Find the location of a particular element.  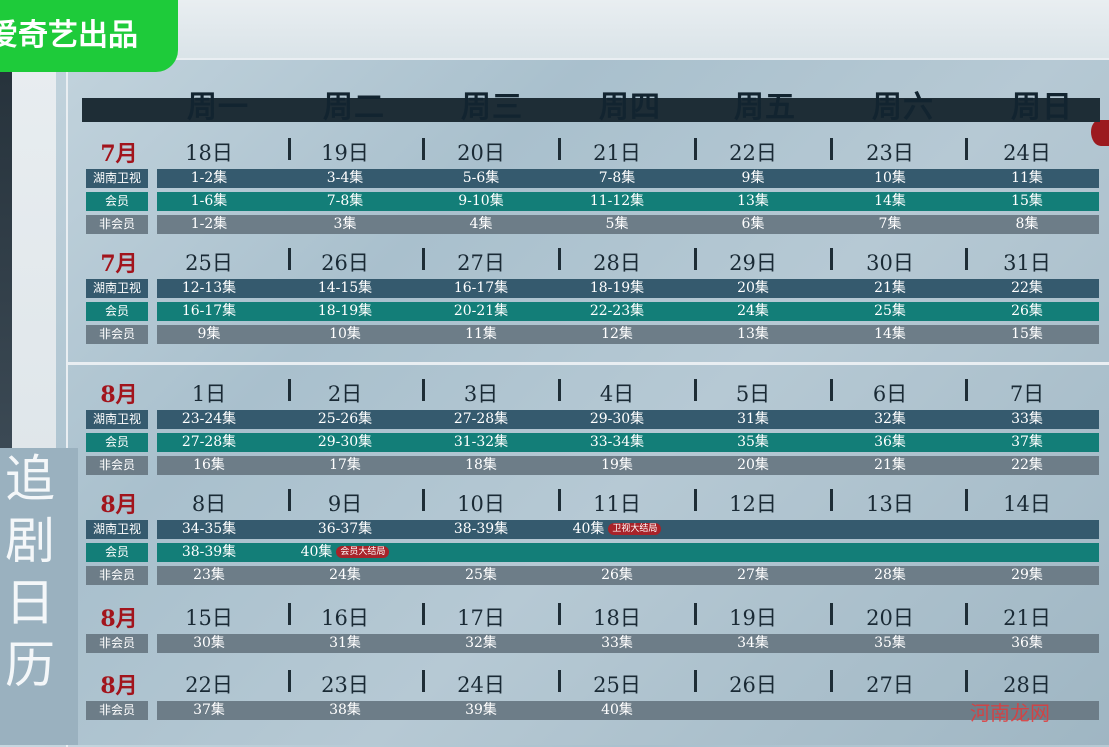

episode-cell: 23-24集 is located at coordinates (209, 419).